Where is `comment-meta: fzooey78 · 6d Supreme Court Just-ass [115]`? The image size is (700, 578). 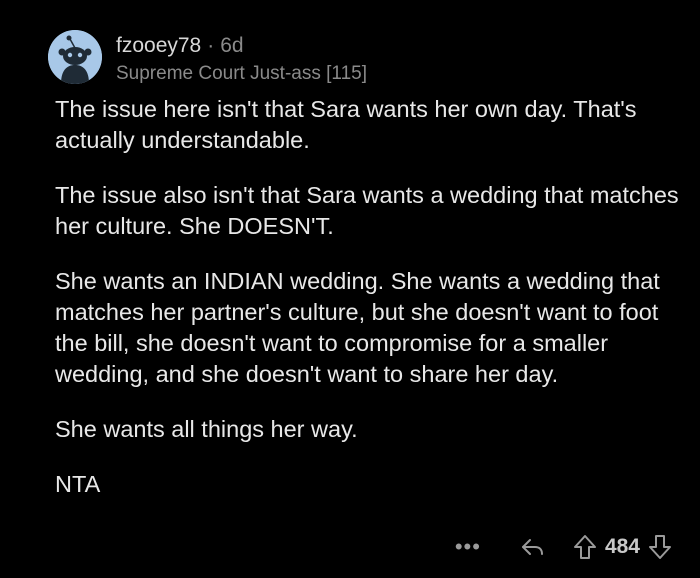
comment-meta: fzooey78 · 6d Supreme Court Just-ass [115] is located at coordinates (241, 59).